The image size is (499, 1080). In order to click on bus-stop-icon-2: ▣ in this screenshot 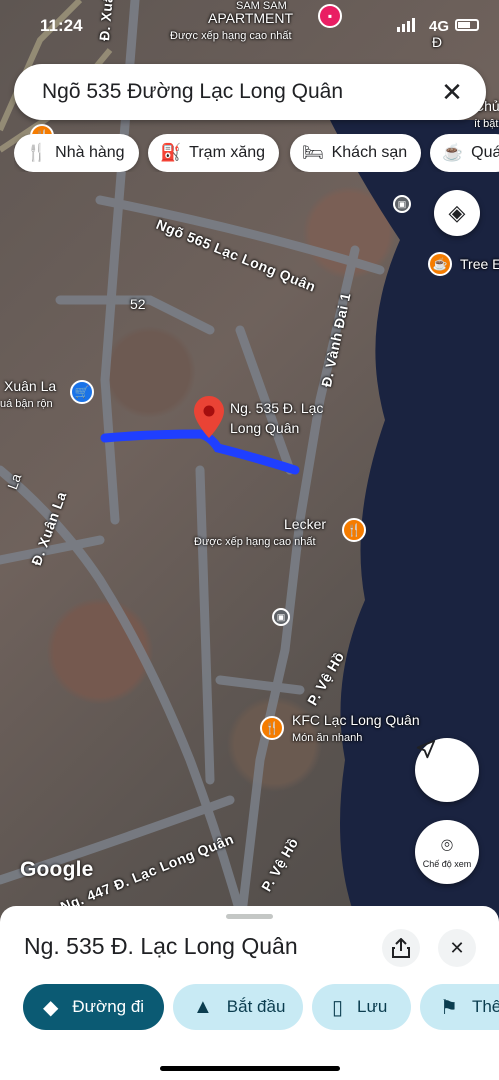, I will do `click(402, 204)`.